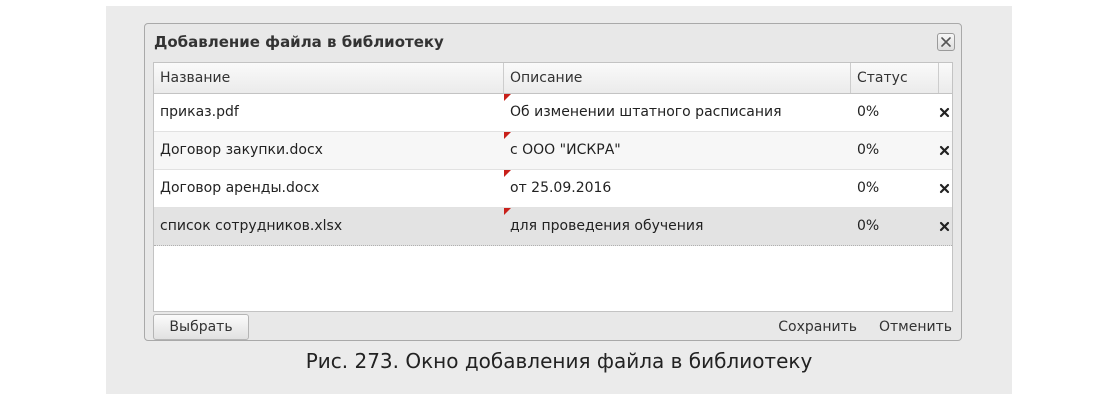 This screenshot has width=1119, height=399. Describe the element at coordinates (915, 327) in the screenshot. I see `cancel-button: Отменить` at that location.